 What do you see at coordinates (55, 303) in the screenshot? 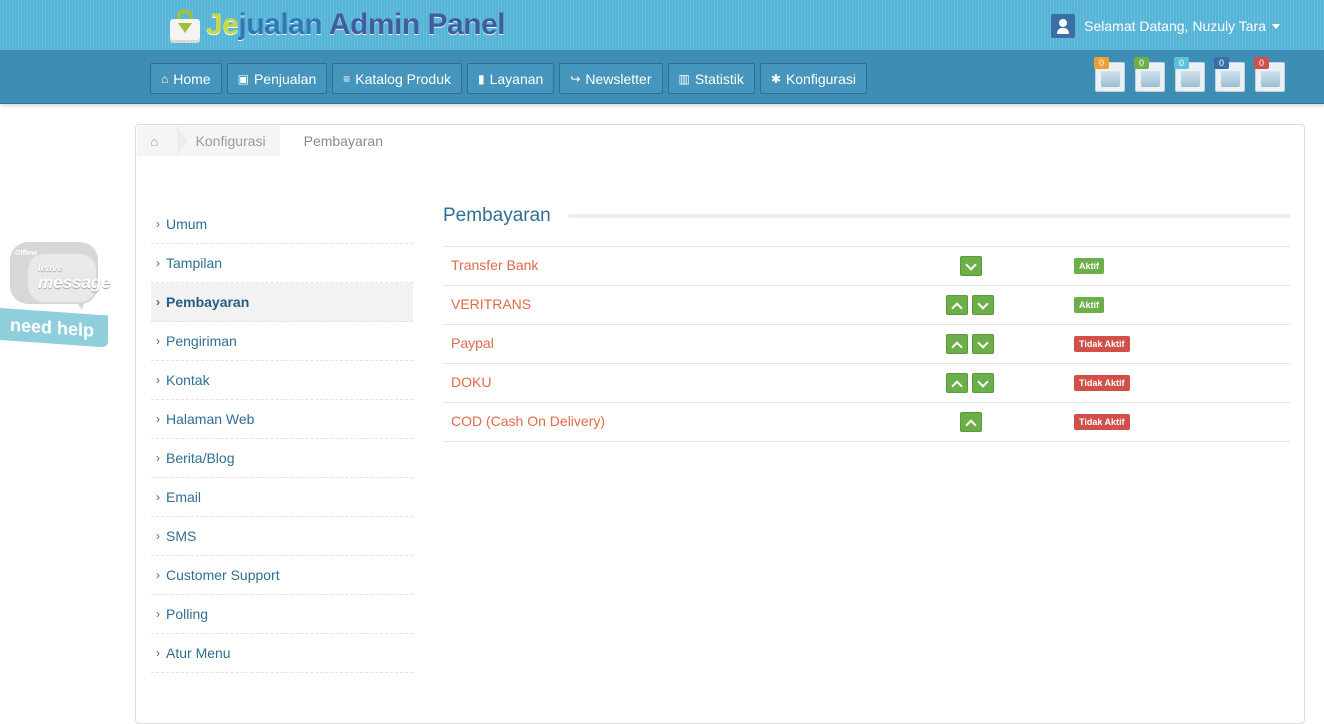
I see `leave-message-widget: Offline leave message need help ?` at bounding box center [55, 303].